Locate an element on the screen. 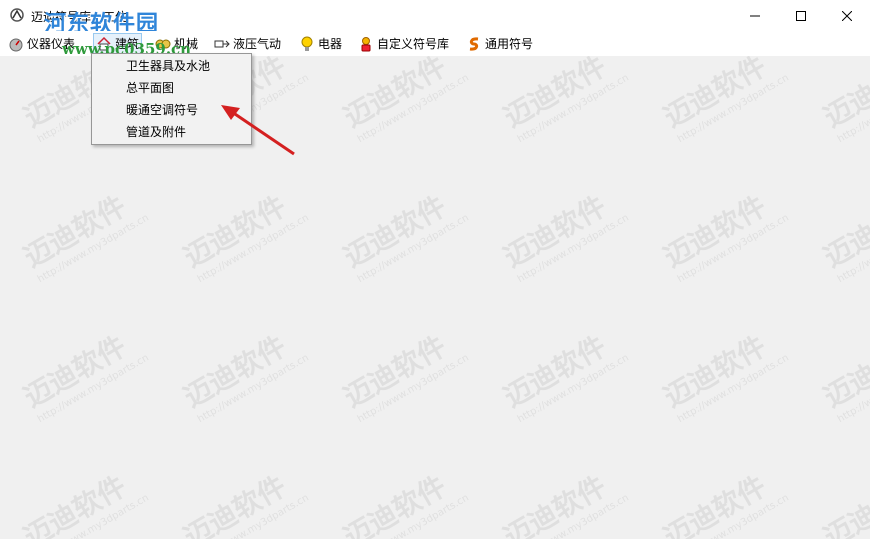 The image size is (870, 539). title-bar: 迈迪符号库－工位 河东软件园 is located at coordinates (435, 18).